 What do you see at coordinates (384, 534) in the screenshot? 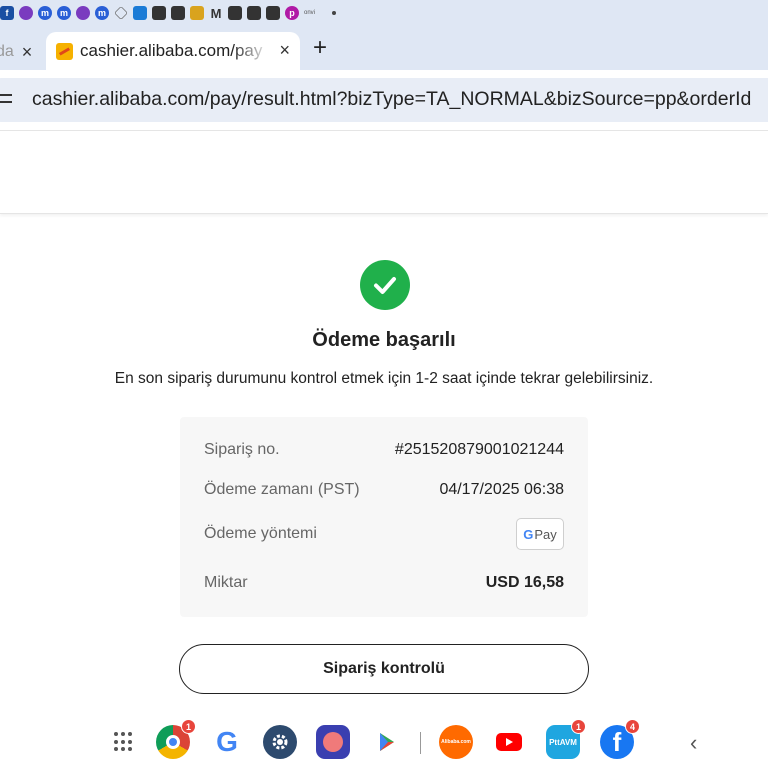
I see `payment-method-row: Ödeme yöntemi G Pay` at bounding box center [384, 534].